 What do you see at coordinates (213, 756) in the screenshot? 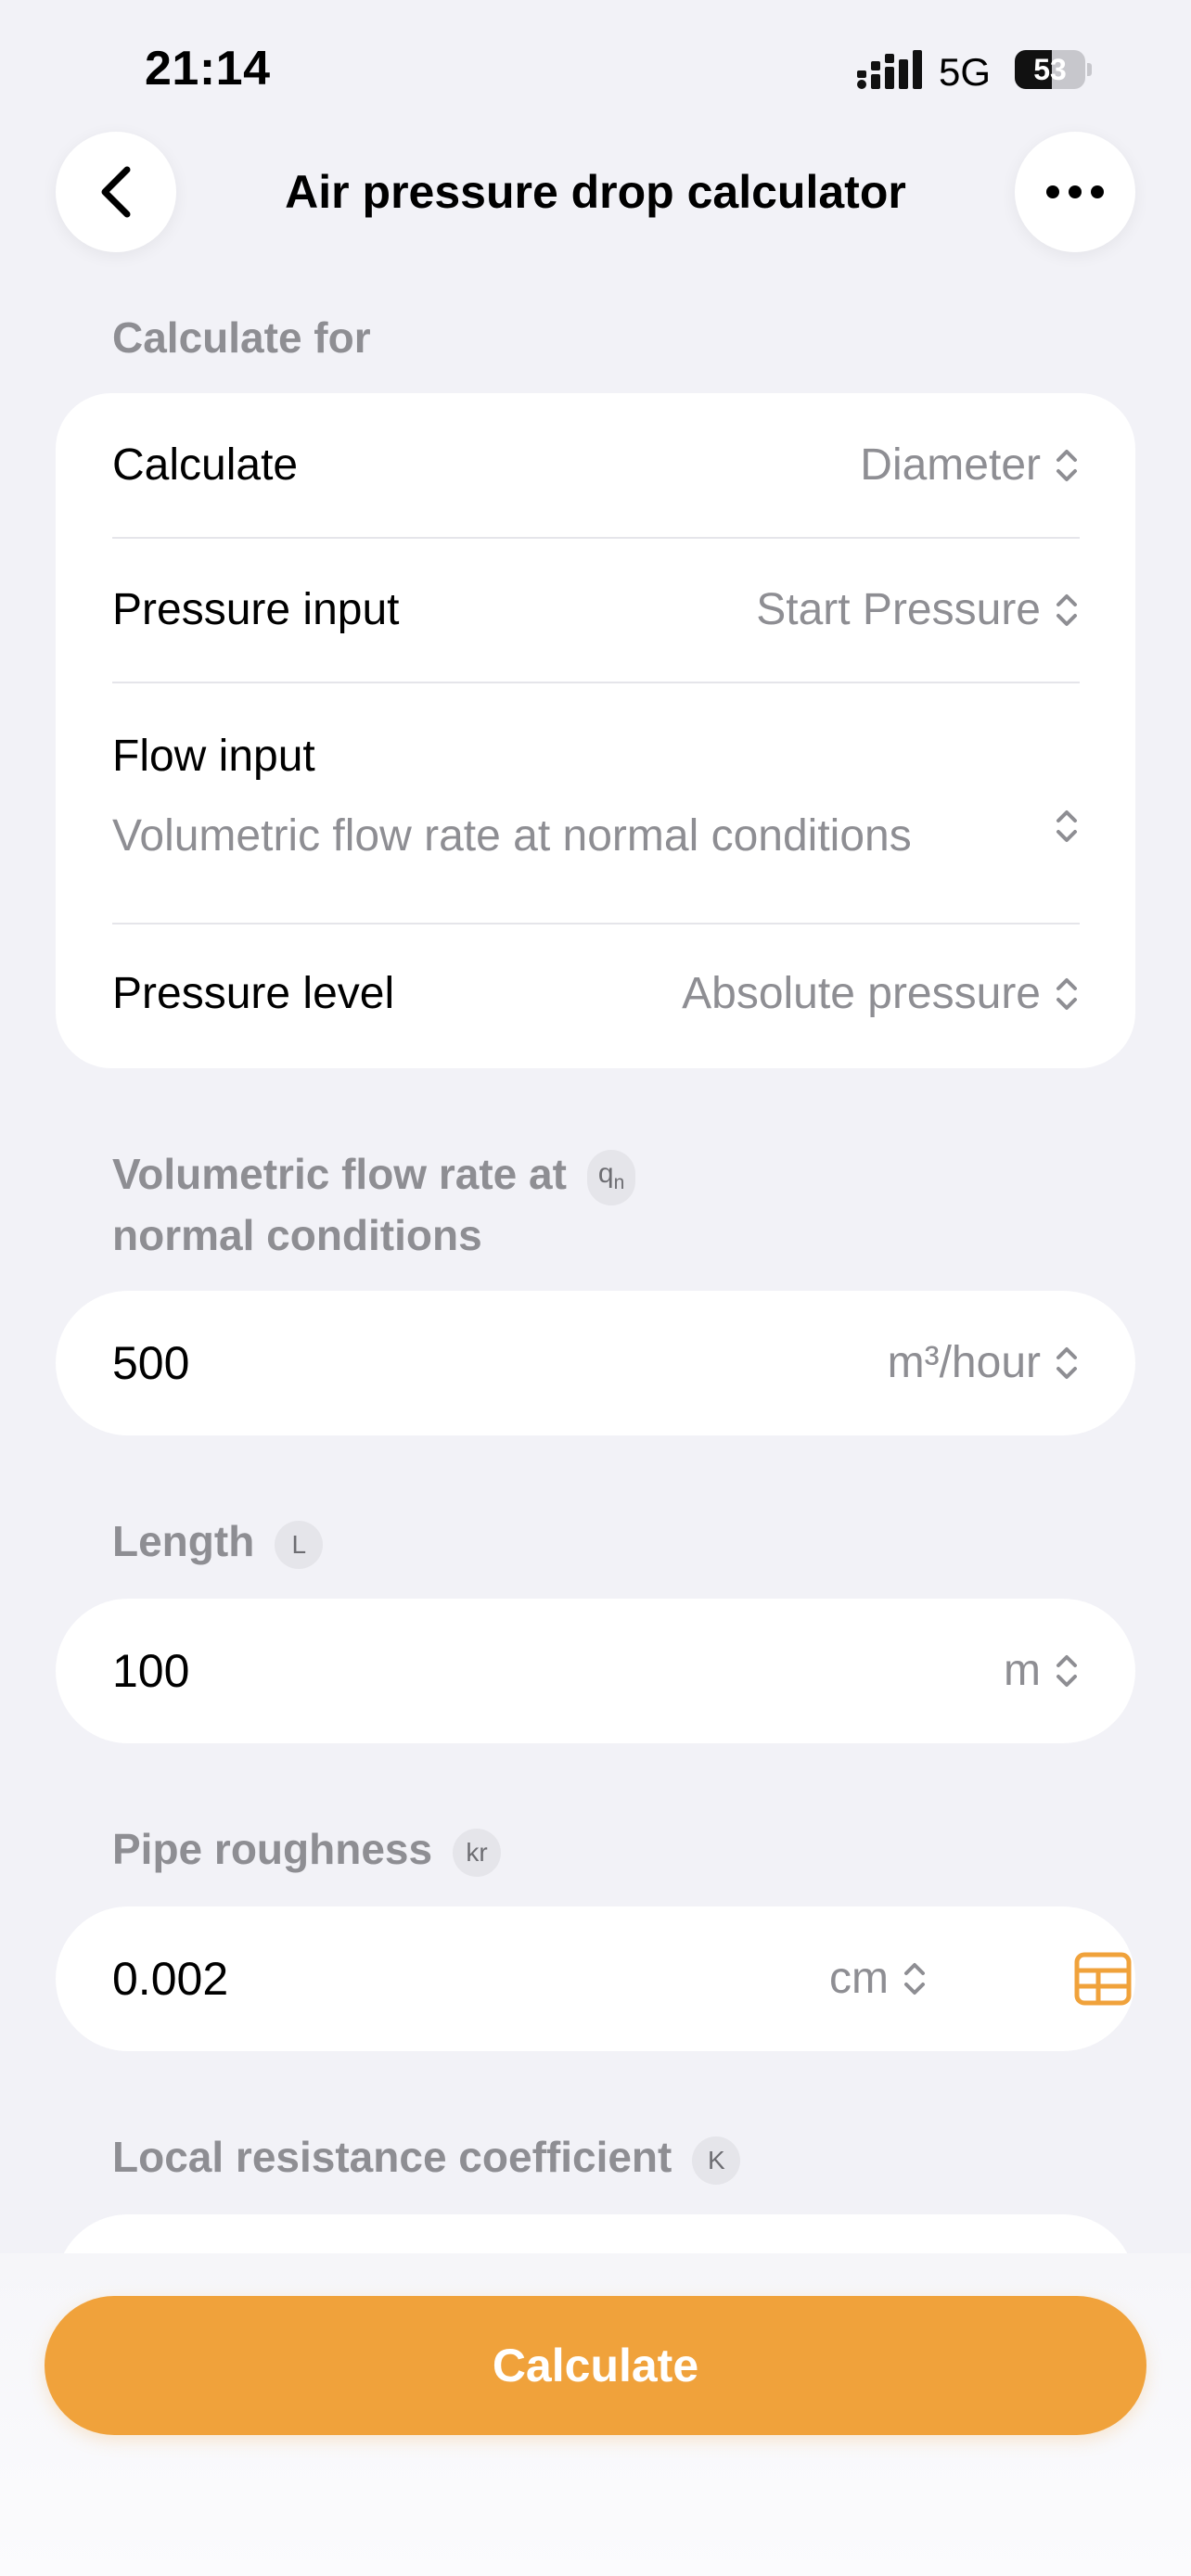
I see `flow-input-label: Flow input` at bounding box center [213, 756].